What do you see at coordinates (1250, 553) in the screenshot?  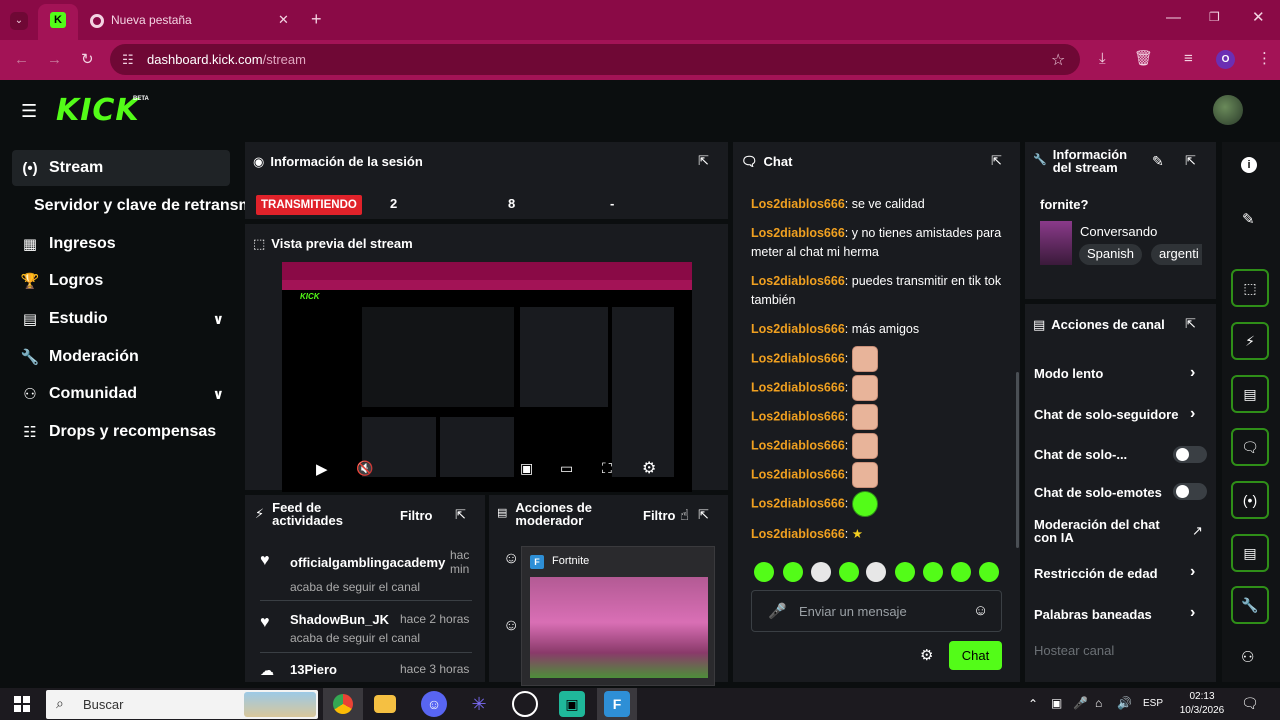 I see `rail-channel-actions-button: ▤` at bounding box center [1250, 553].